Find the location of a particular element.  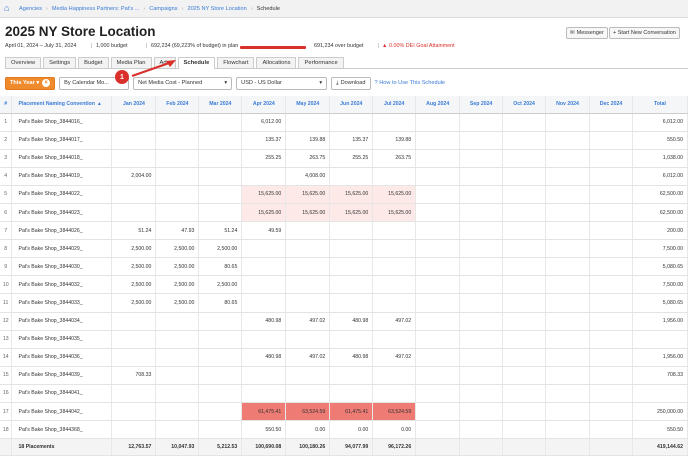

header-month: May 2024 is located at coordinates (308, 105).